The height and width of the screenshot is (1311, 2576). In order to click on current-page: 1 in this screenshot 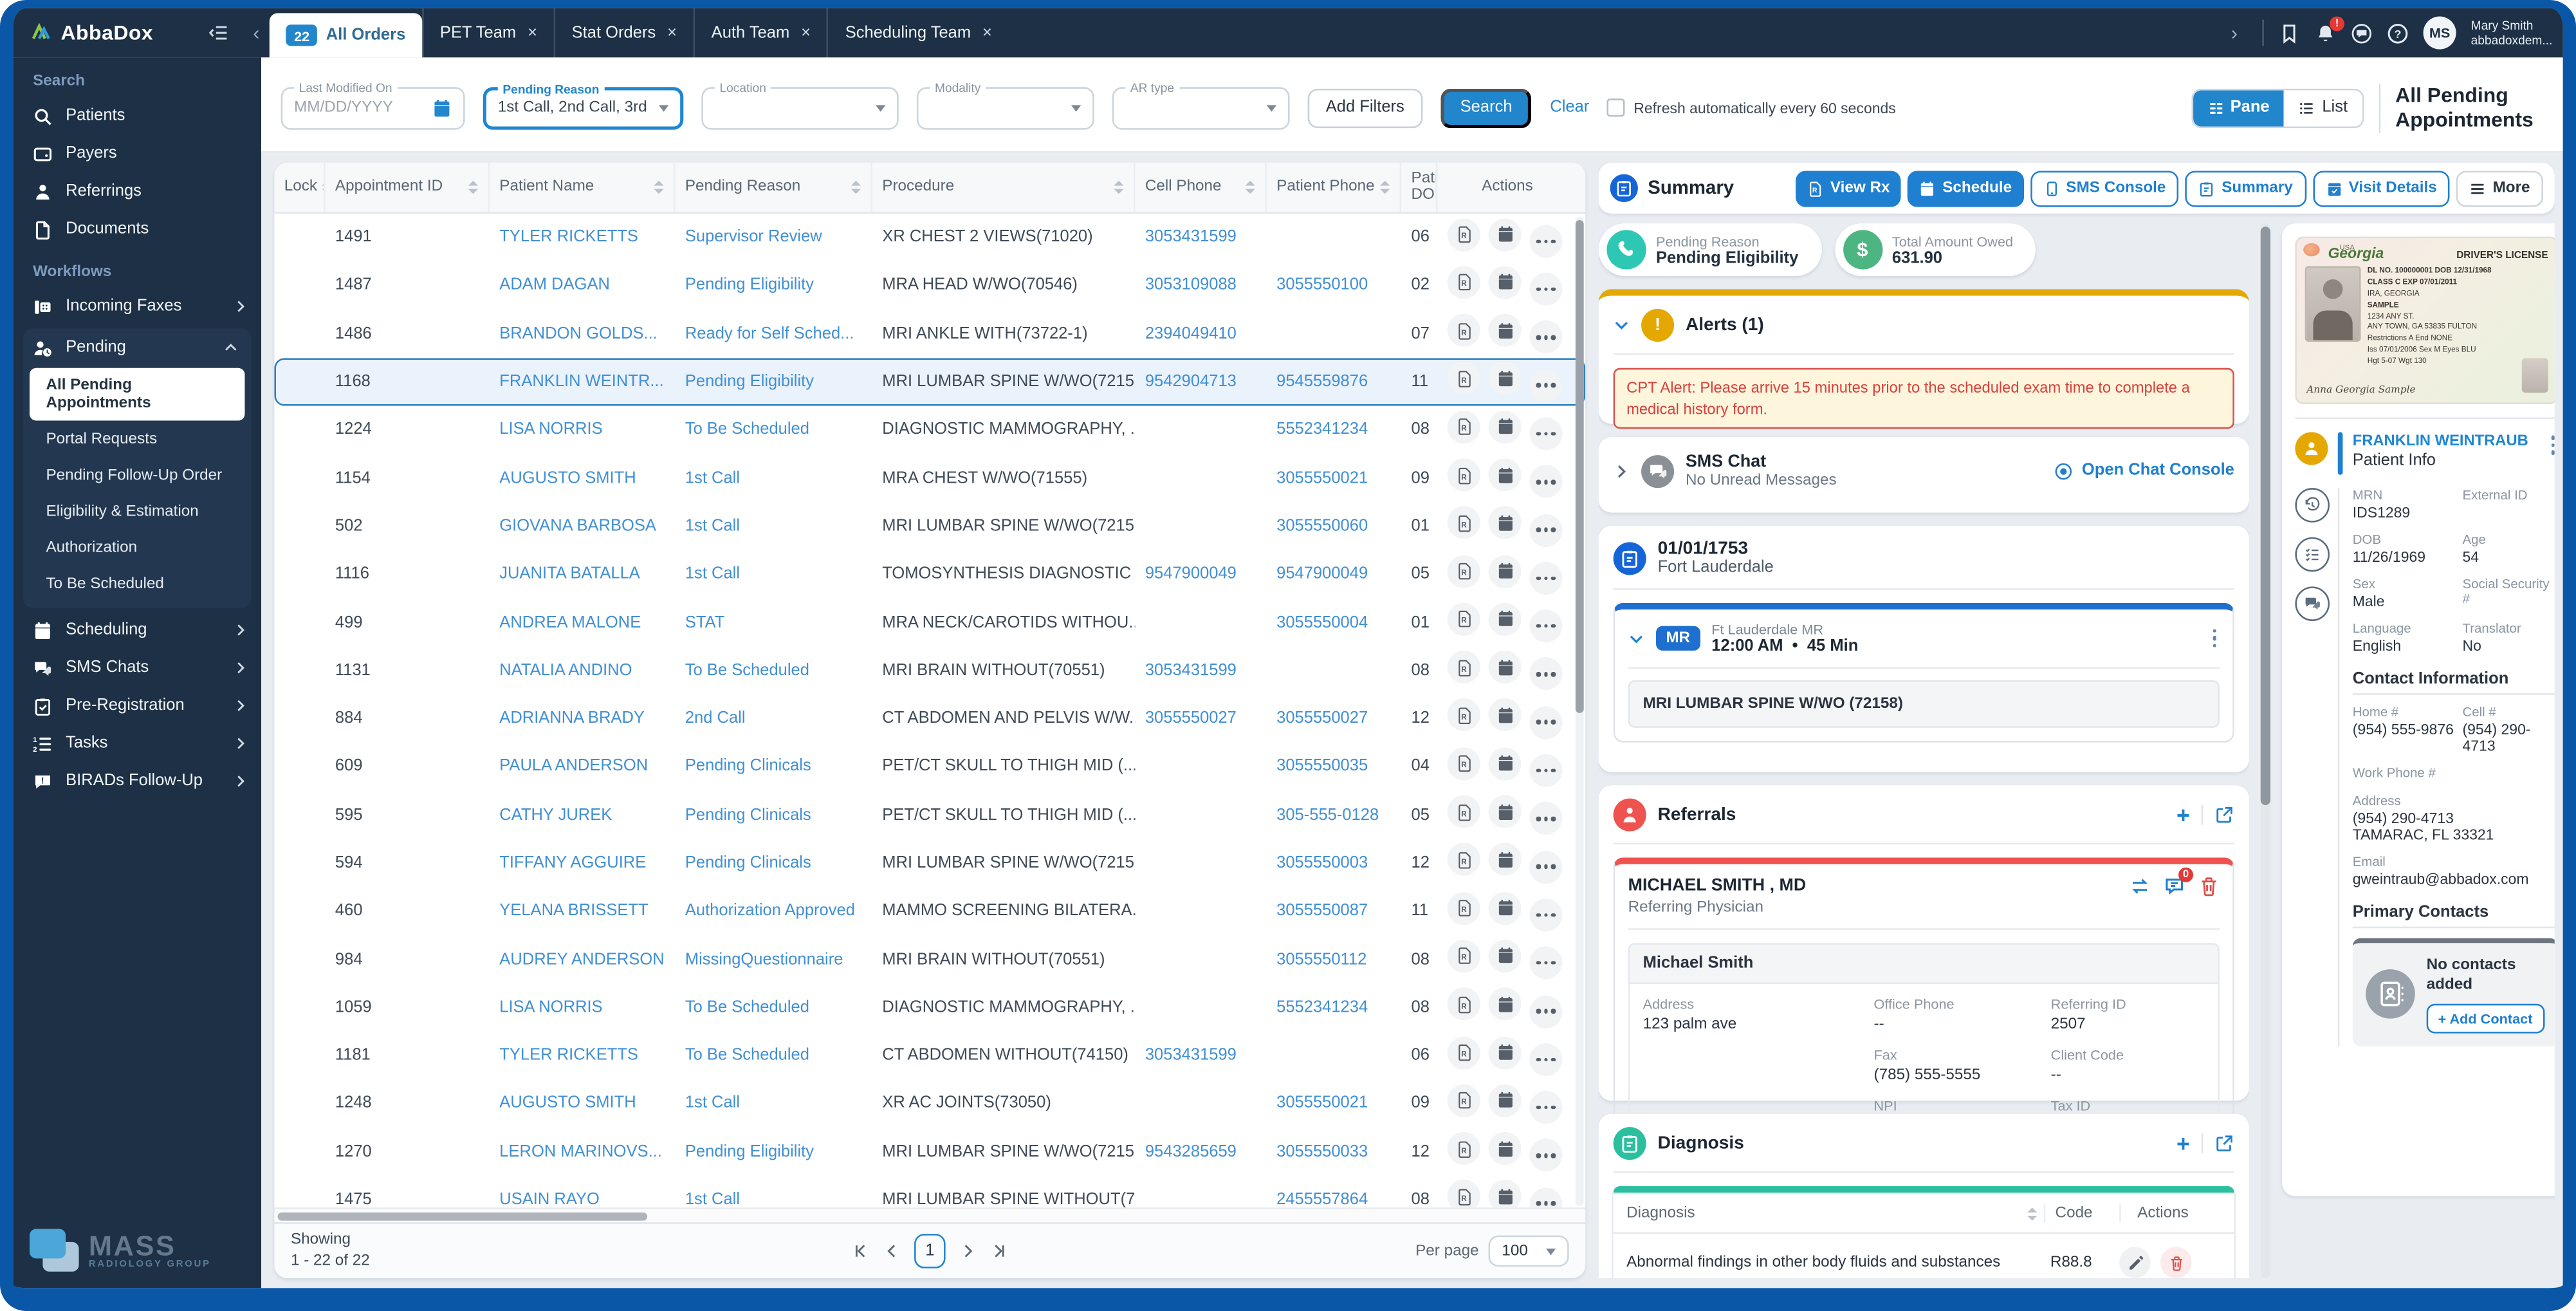, I will do `click(930, 1251)`.